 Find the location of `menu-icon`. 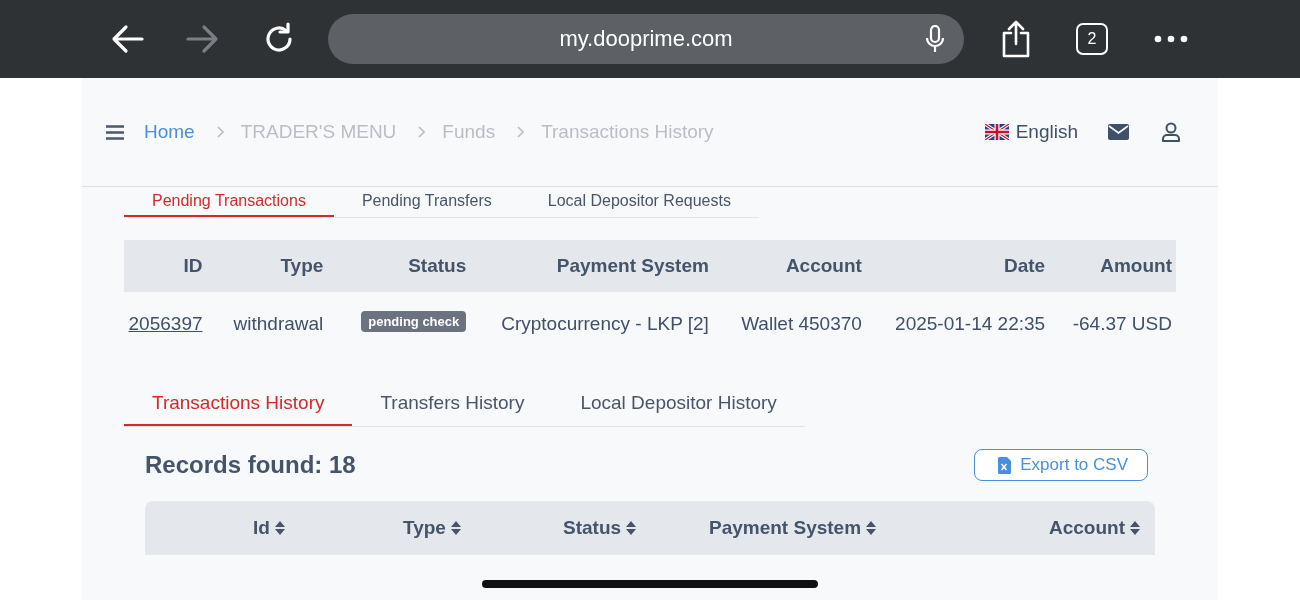

menu-icon is located at coordinates (115, 132).